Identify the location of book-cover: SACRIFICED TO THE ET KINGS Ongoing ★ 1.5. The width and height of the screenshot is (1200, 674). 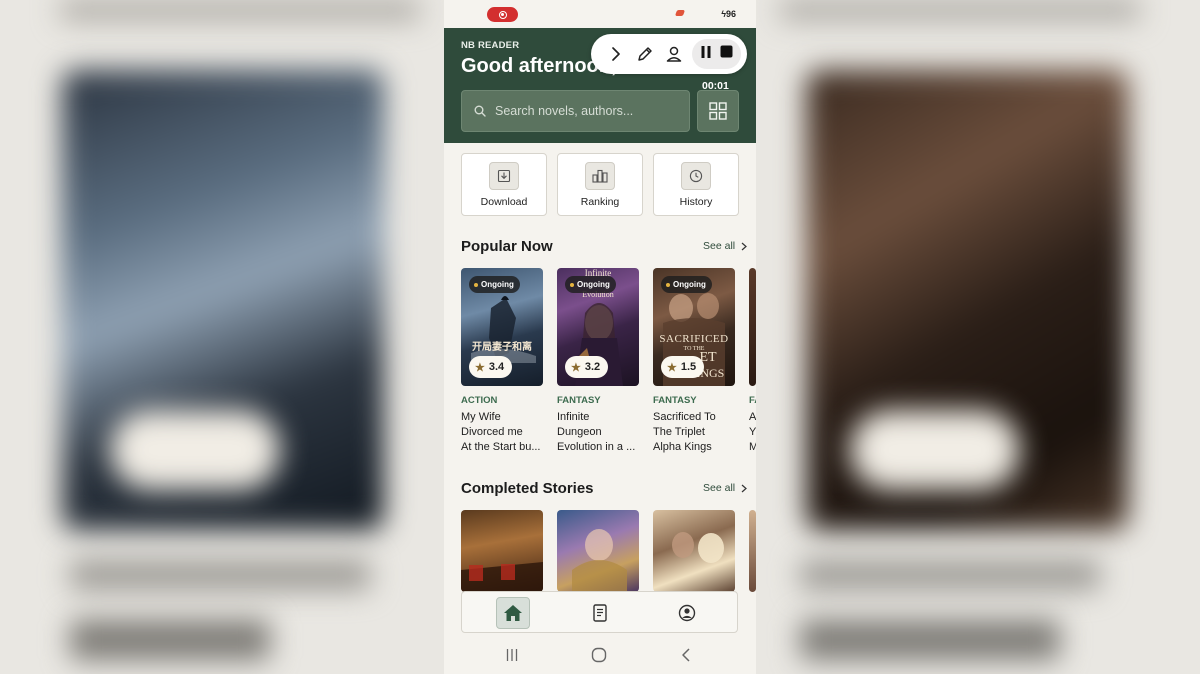
(694, 327).